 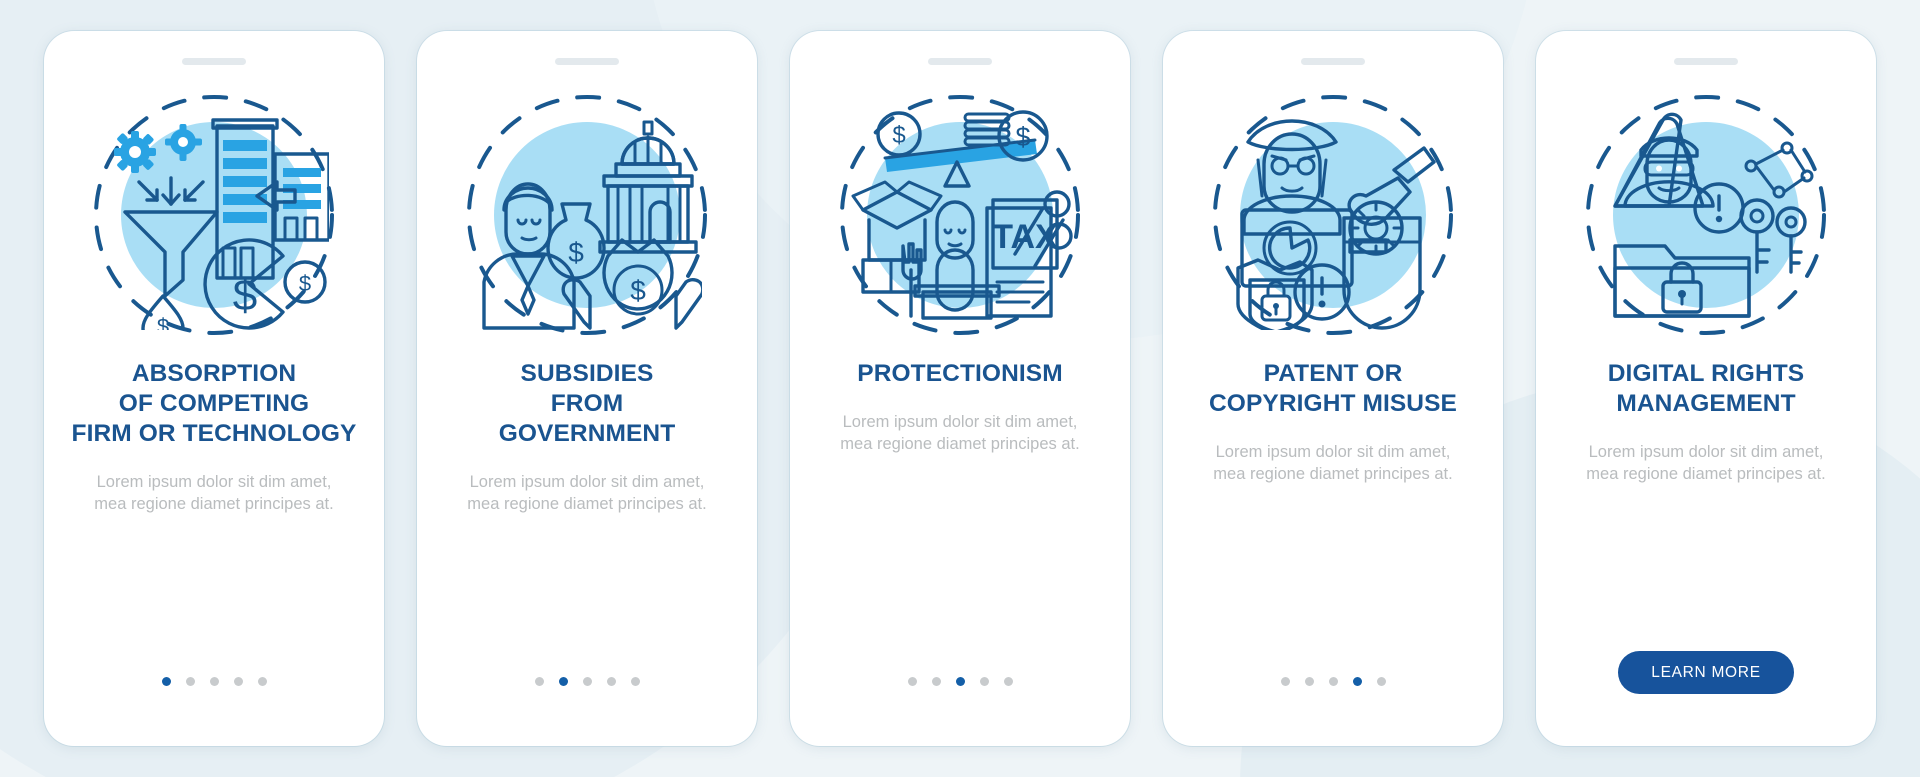 What do you see at coordinates (245, 199) in the screenshot?
I see `building-icon` at bounding box center [245, 199].